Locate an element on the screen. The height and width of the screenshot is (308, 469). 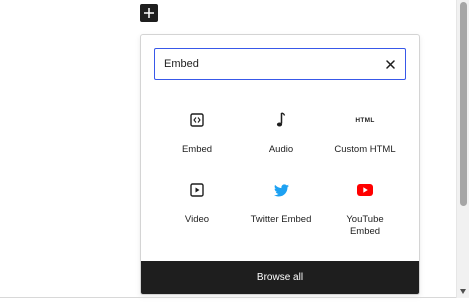
browse-all-label: Browse all is located at coordinates (280, 277).